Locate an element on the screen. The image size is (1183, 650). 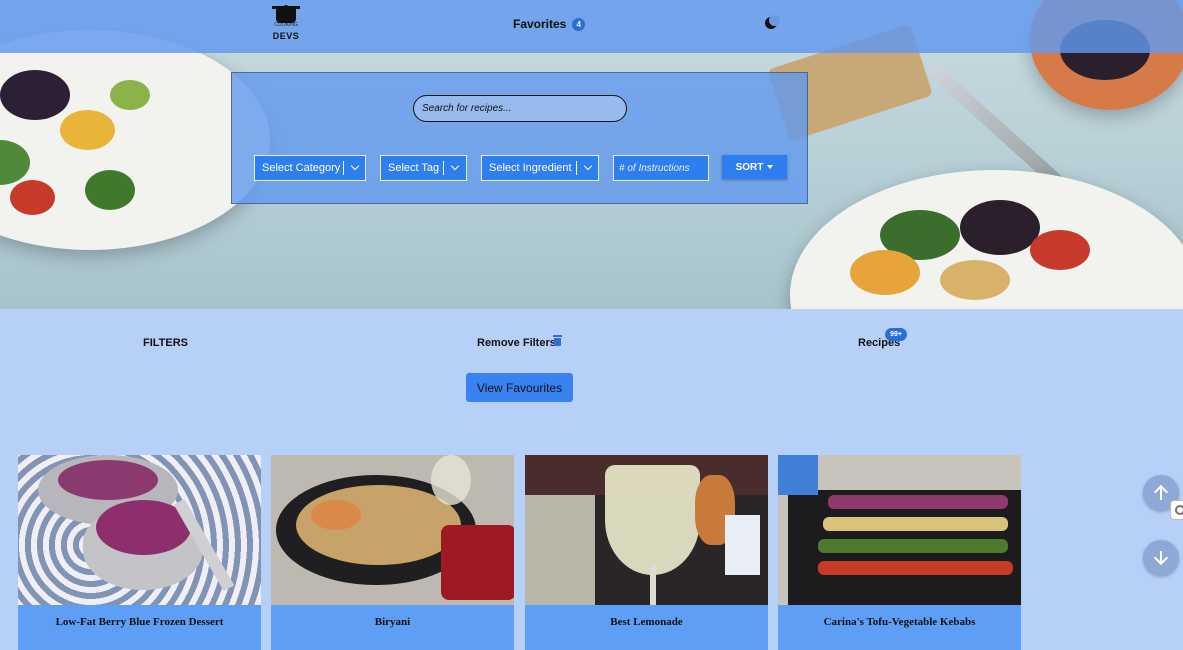
scroll-down-button is located at coordinates (1161, 558).